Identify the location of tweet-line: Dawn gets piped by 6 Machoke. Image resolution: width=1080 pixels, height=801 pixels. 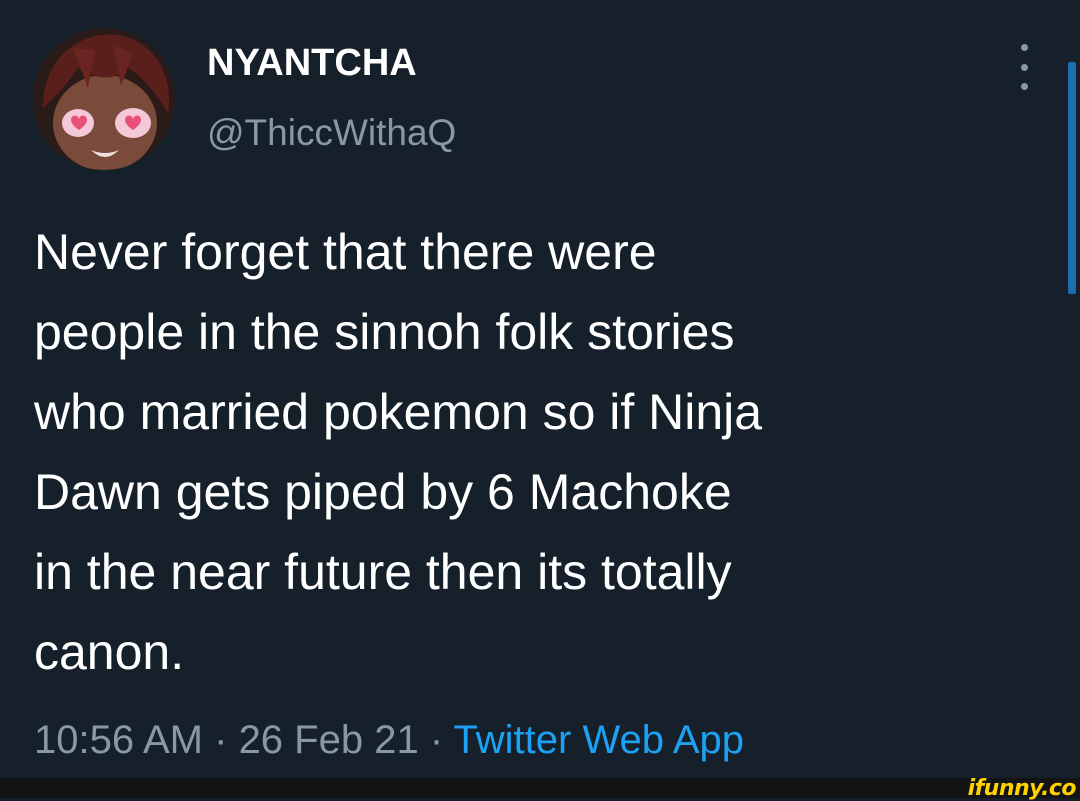
(383, 492).